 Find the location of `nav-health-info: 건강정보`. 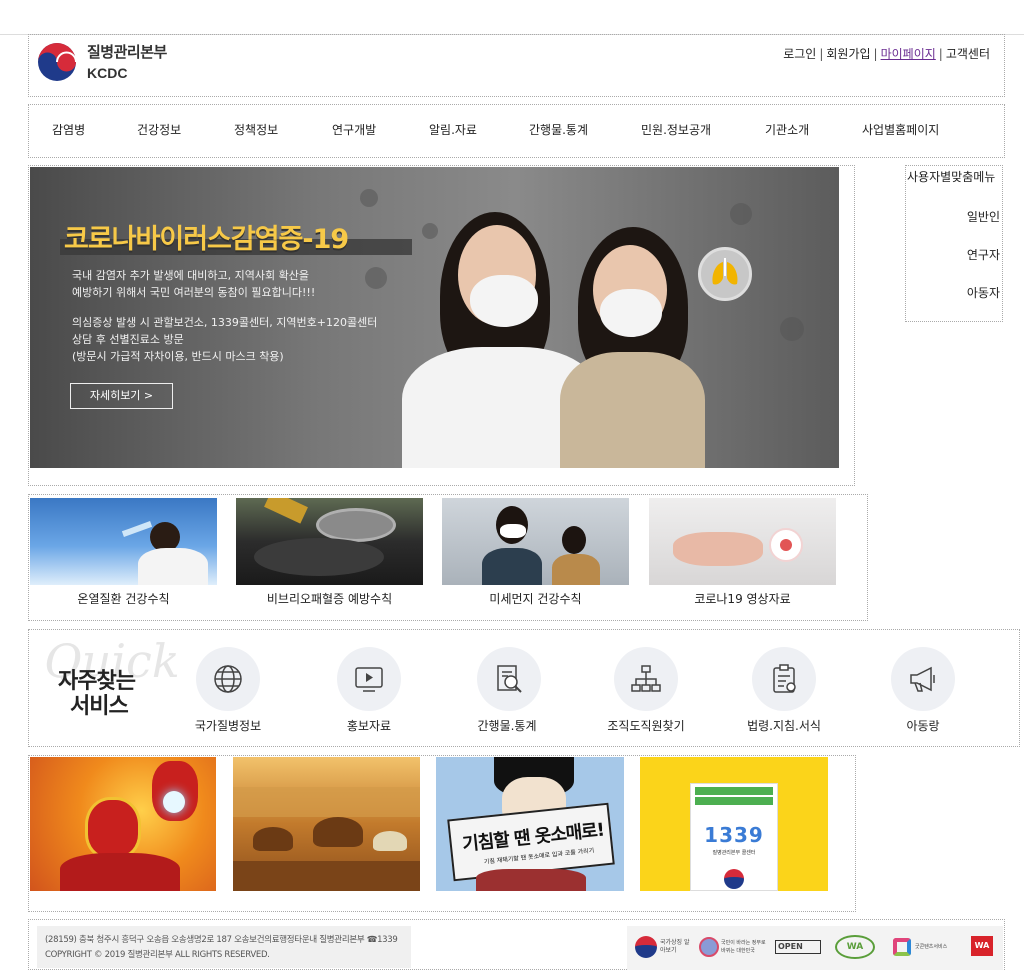

nav-health-info: 건강정보 is located at coordinates (159, 129).